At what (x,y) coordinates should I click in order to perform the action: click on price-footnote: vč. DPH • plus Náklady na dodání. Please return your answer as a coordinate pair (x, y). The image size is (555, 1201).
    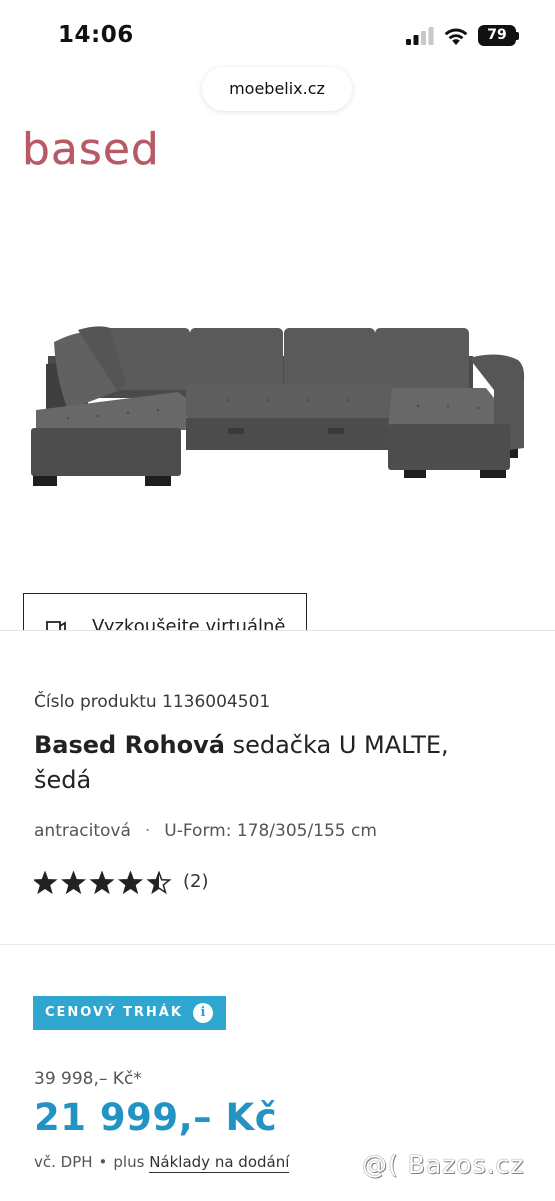
    Looking at the image, I should click on (162, 1163).